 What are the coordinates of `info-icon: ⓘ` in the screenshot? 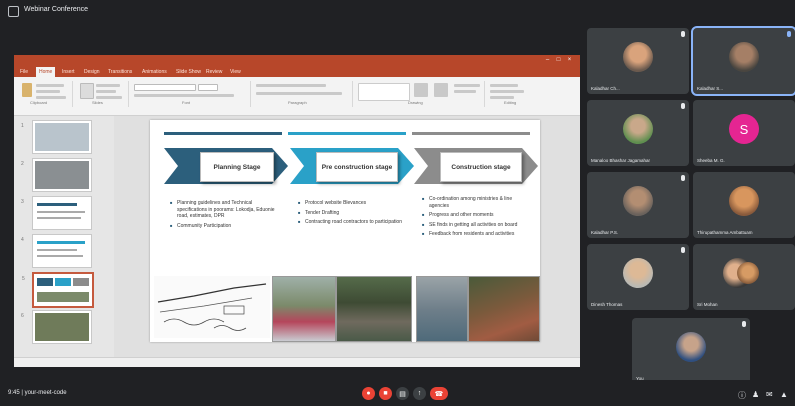 It's located at (742, 395).